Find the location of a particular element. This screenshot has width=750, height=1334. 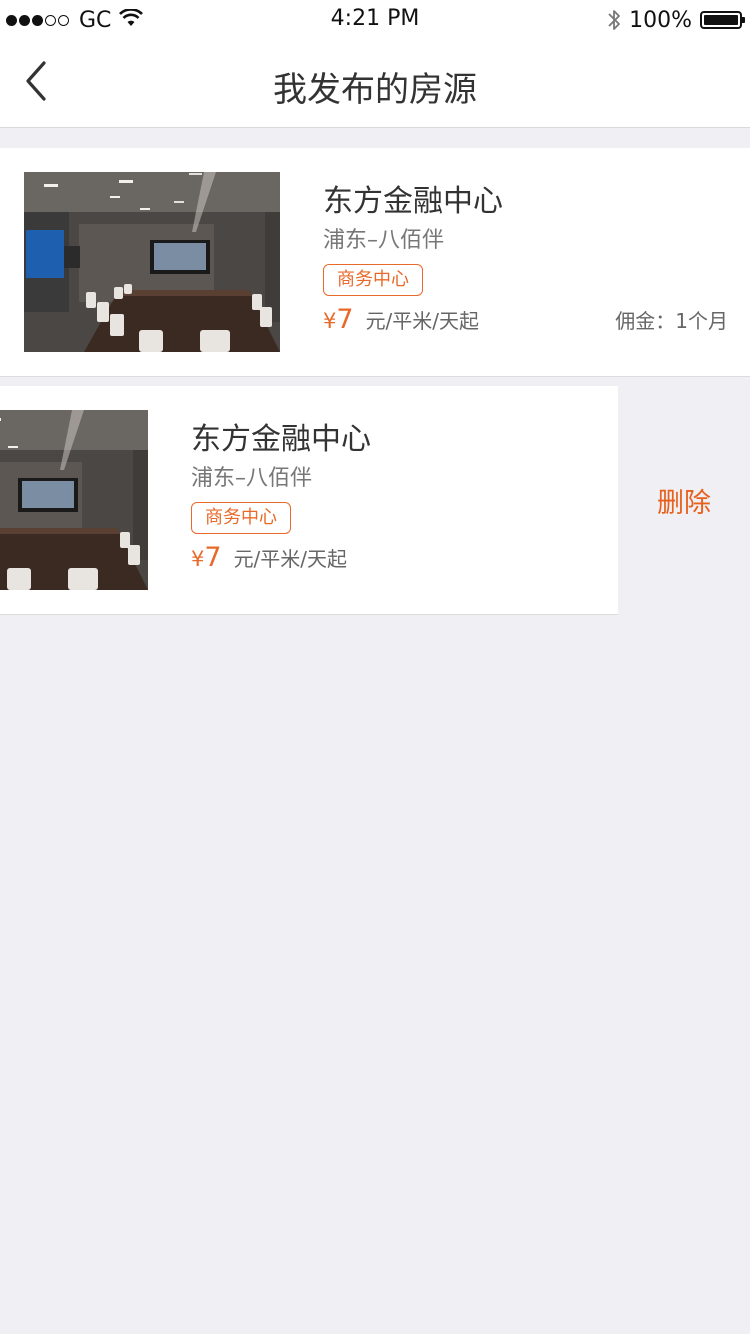

status-bar: GC 4:21 PM 100% is located at coordinates (375, 20).